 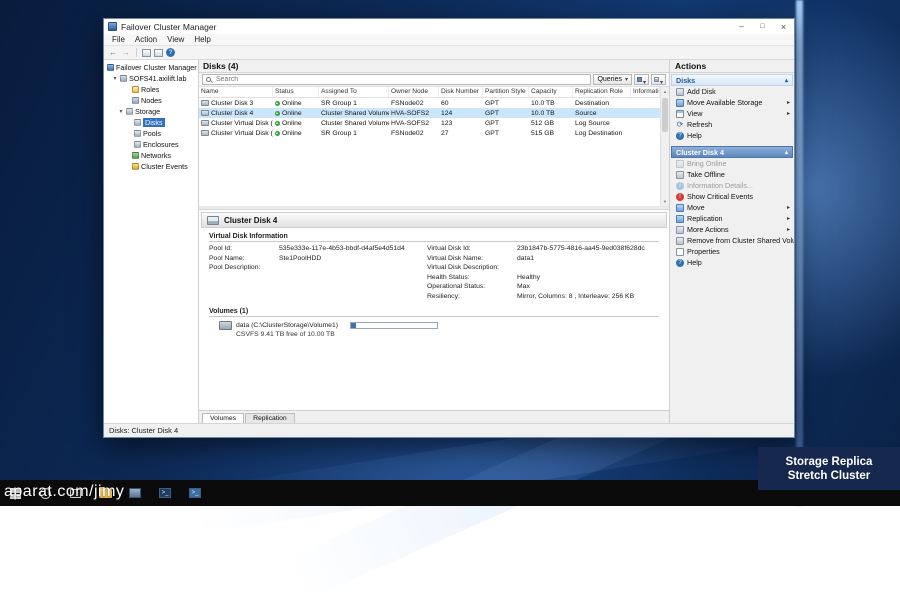 I want to click on tree-item-cluster: SOFS41.axilift.lab, so click(x=151, y=78).